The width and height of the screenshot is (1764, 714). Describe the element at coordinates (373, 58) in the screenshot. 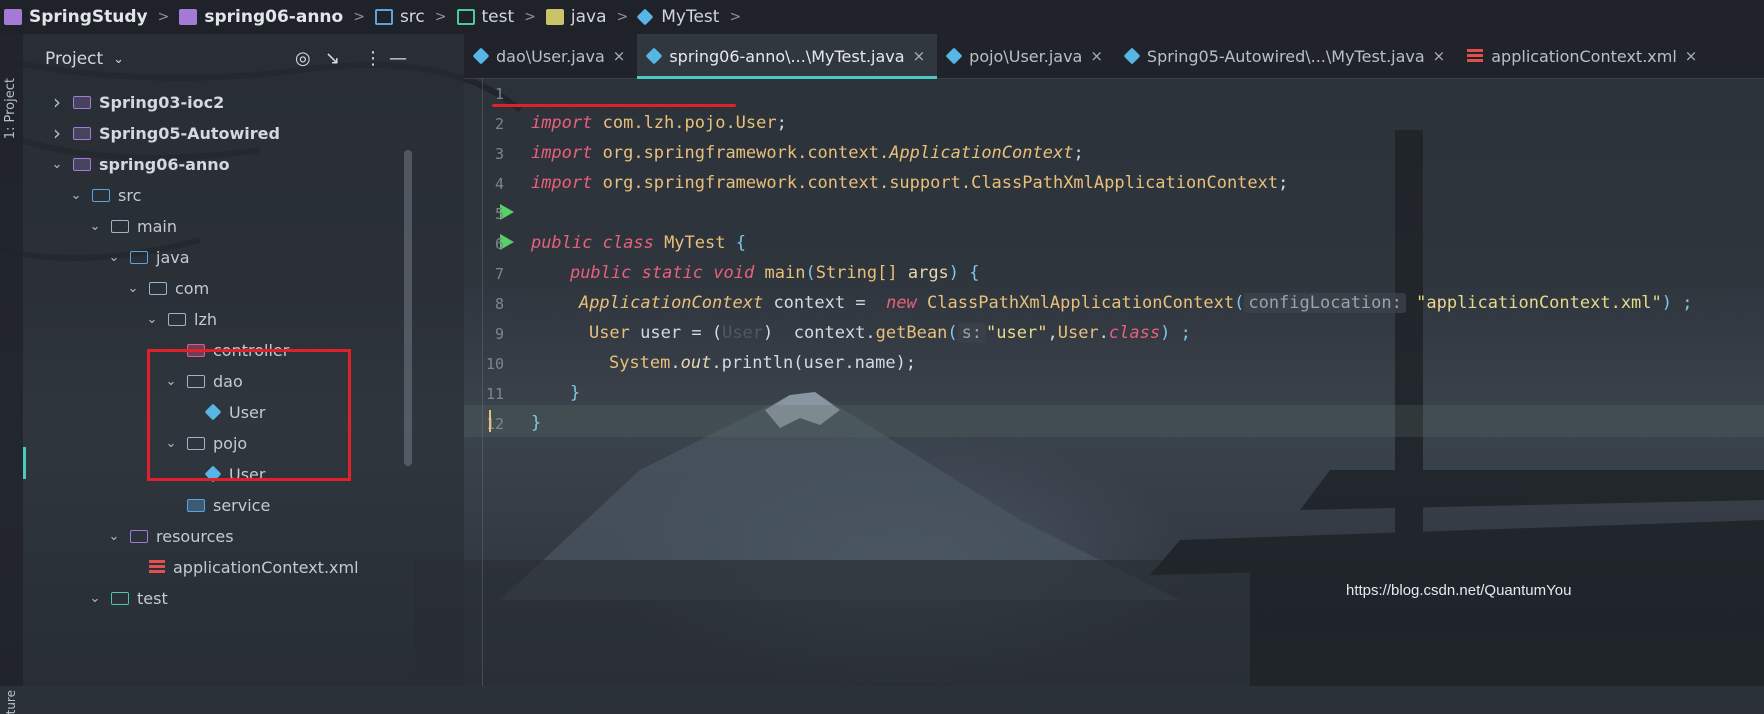

I see `more-options-icon: ⋮` at that location.